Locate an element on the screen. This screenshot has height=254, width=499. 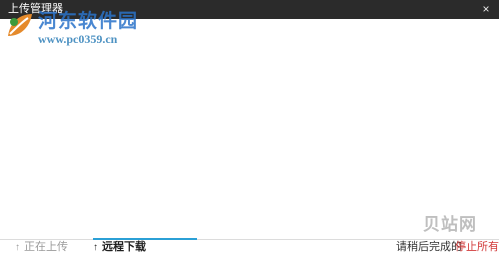
tab-remote-download-label: 远程下载 is located at coordinates (124, 247).